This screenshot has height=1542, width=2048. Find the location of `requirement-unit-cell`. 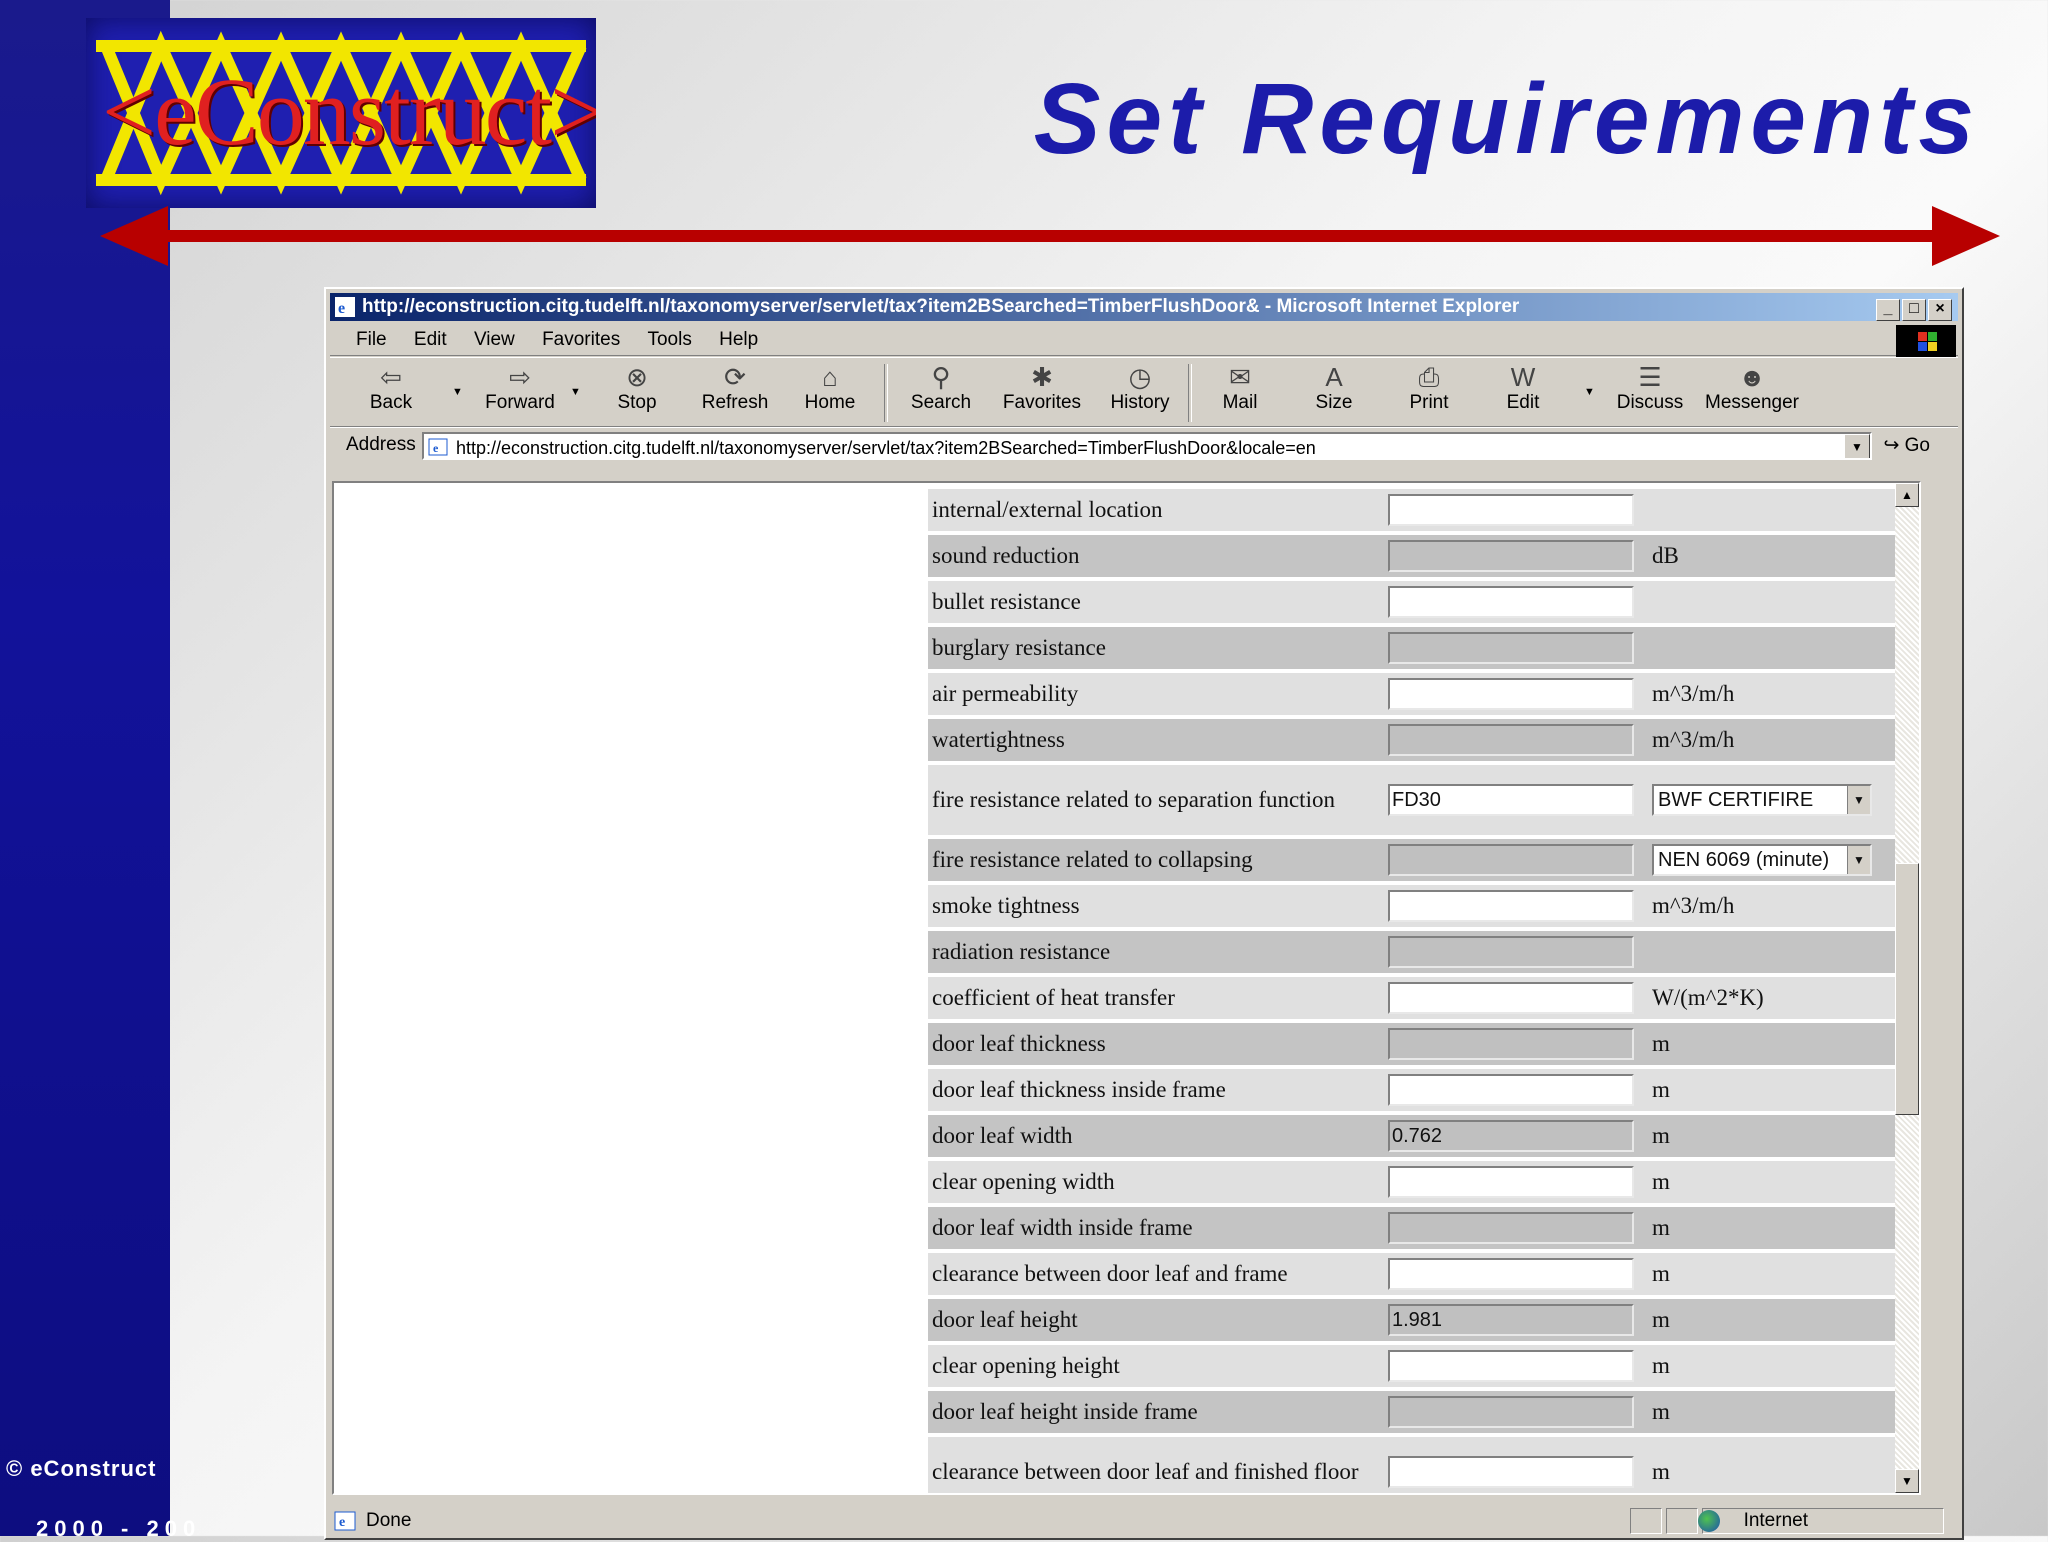

requirement-unit-cell is located at coordinates (1779, 510).